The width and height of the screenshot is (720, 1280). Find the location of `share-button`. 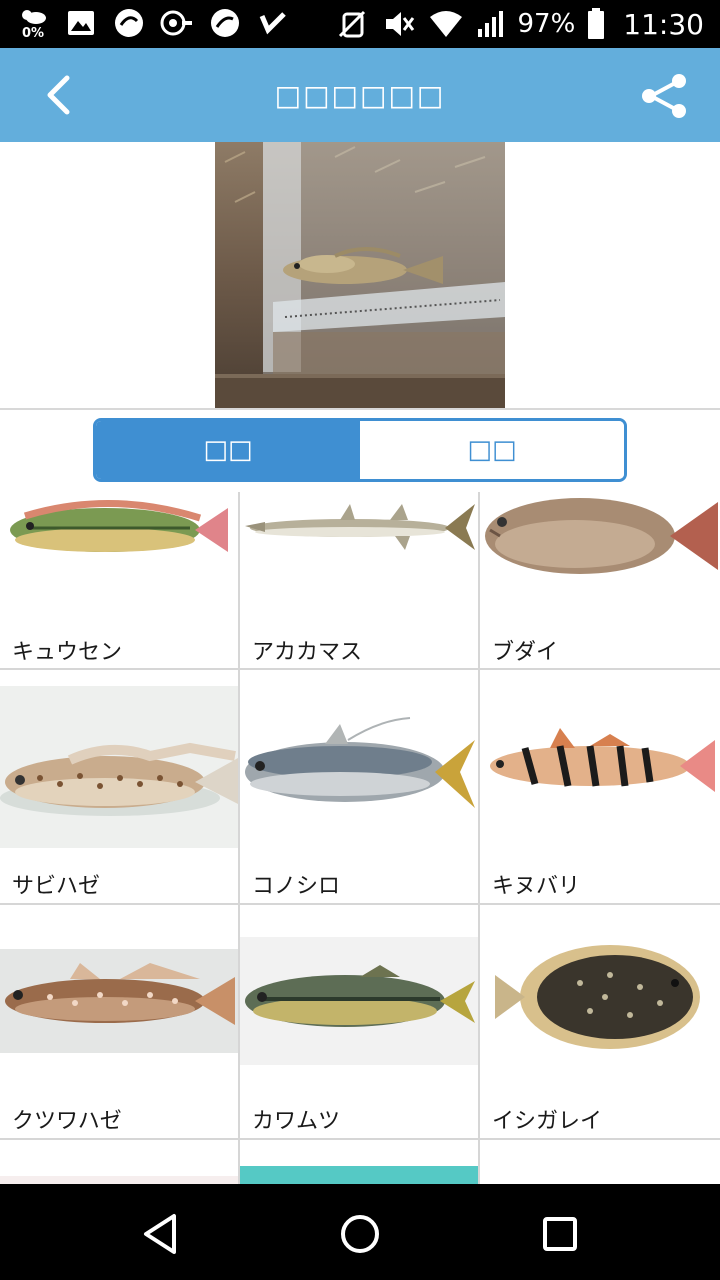

share-button is located at coordinates (664, 96).